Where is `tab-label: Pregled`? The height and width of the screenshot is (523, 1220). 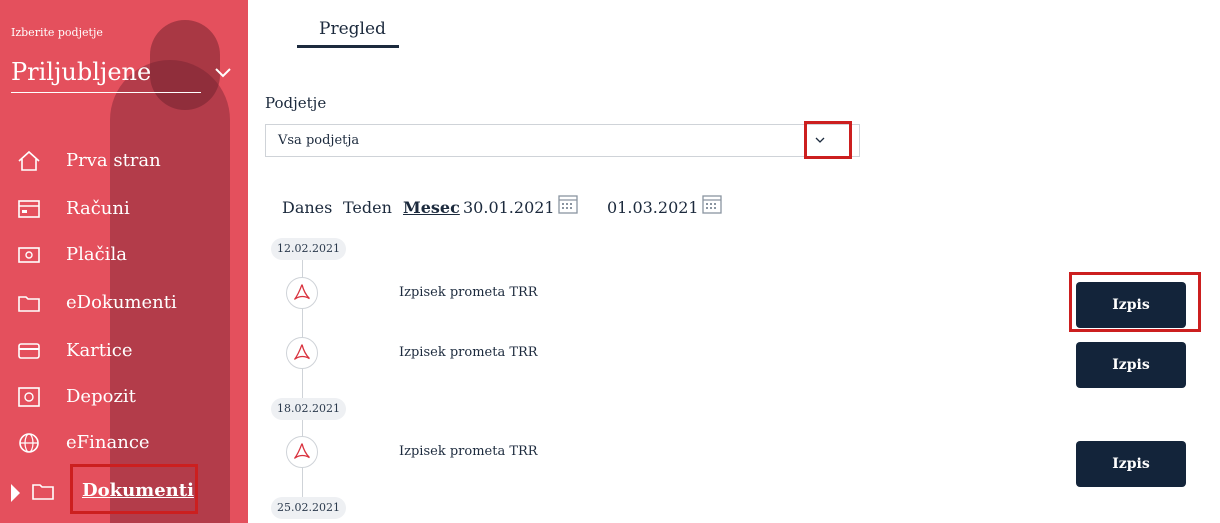 tab-label: Pregled is located at coordinates (352, 29).